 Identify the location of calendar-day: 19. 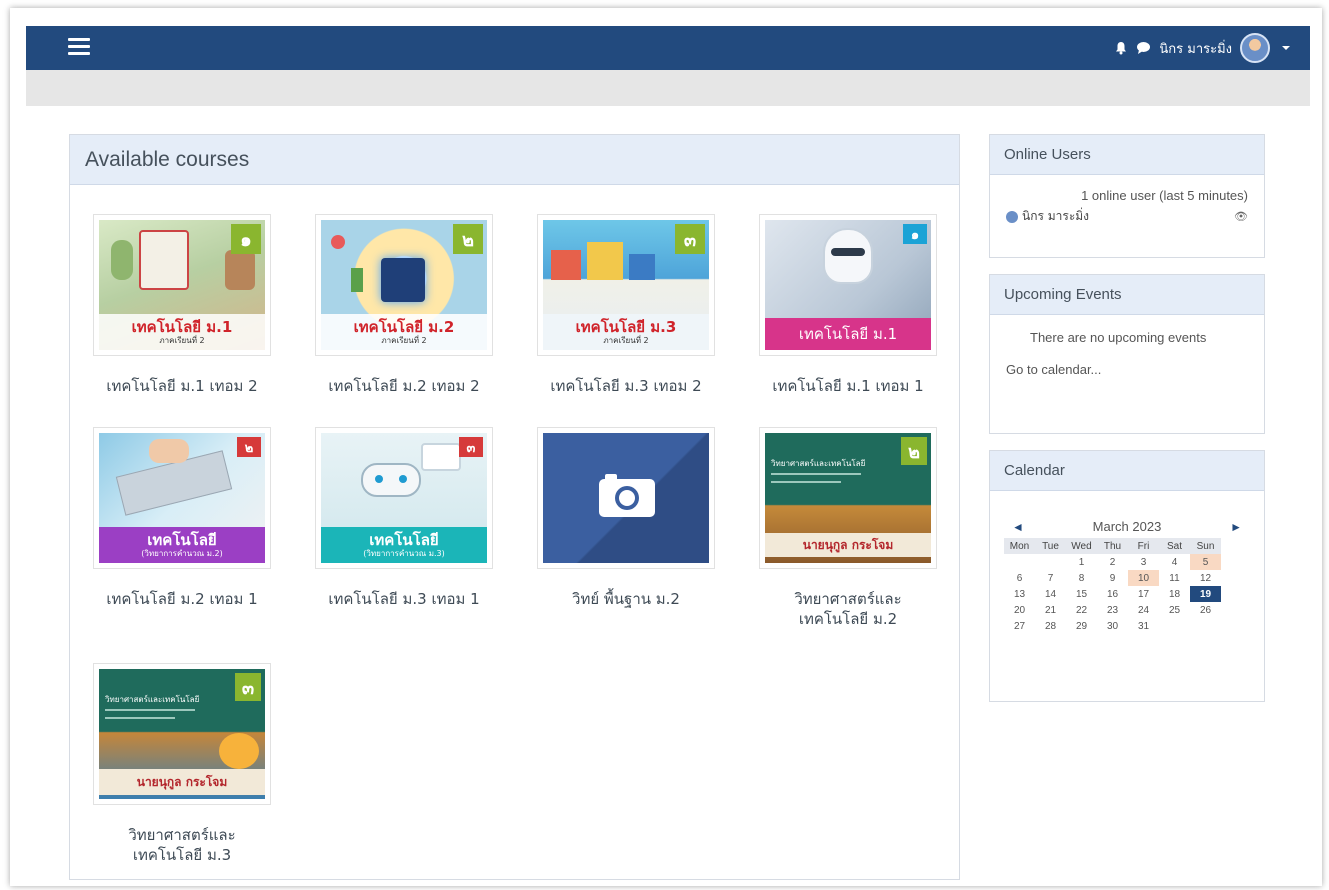
(1205, 594).